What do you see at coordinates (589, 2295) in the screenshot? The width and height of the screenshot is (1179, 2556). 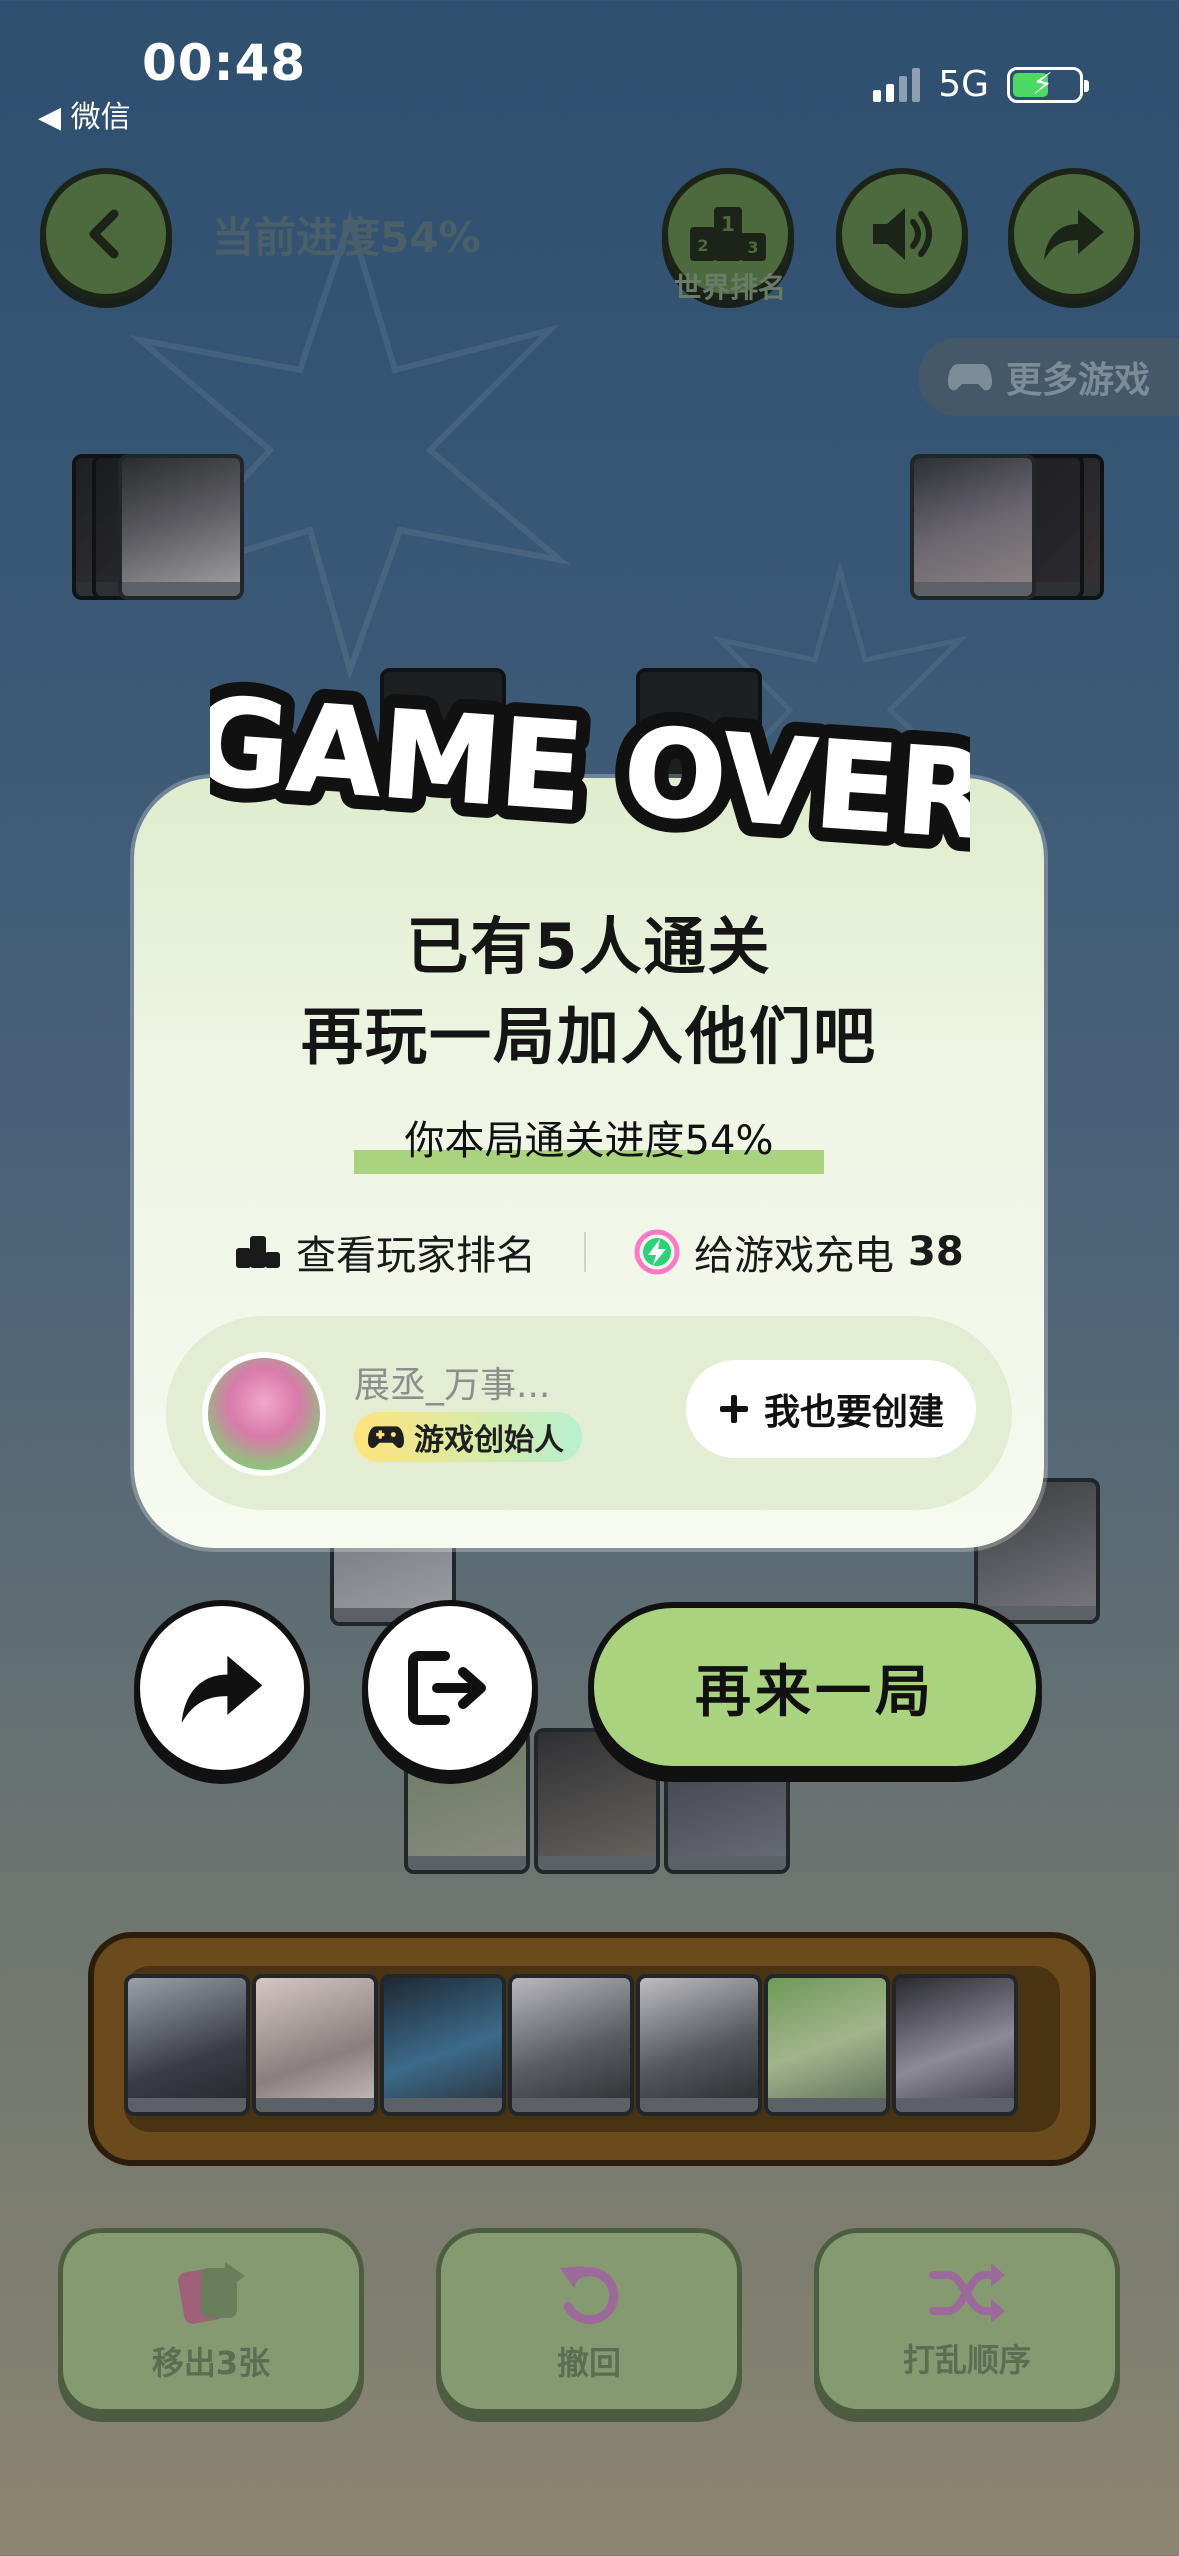 I see `undo-icon` at bounding box center [589, 2295].